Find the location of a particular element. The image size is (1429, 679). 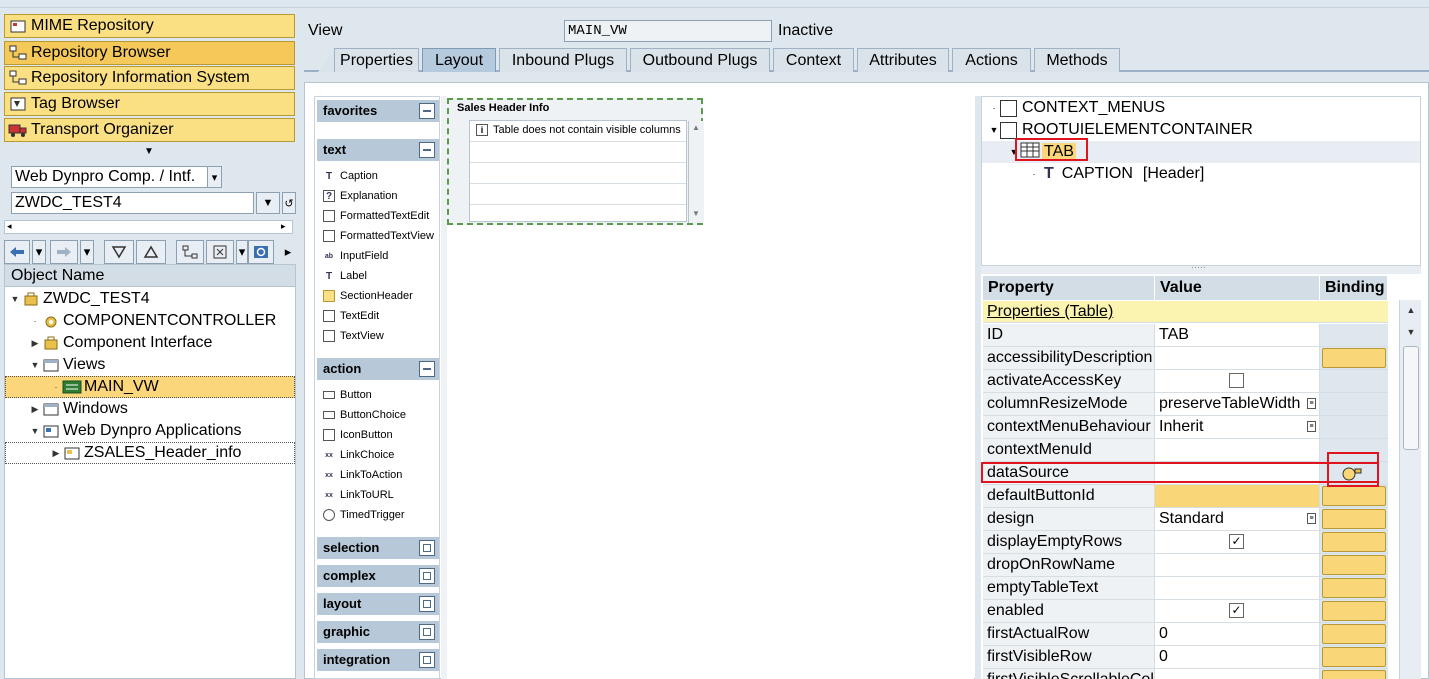

palette-item-sectionheader: SectionHeader is located at coordinates (368, 296).